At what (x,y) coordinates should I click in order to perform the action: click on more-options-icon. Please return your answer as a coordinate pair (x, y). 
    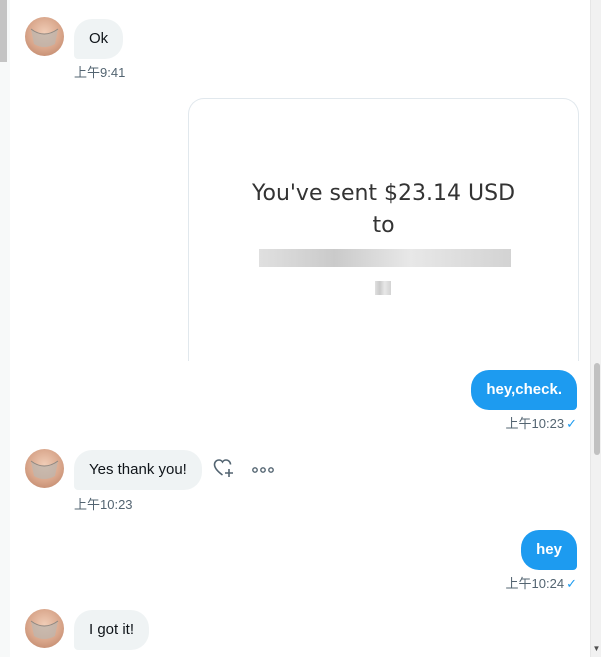
    Looking at the image, I should click on (263, 471).